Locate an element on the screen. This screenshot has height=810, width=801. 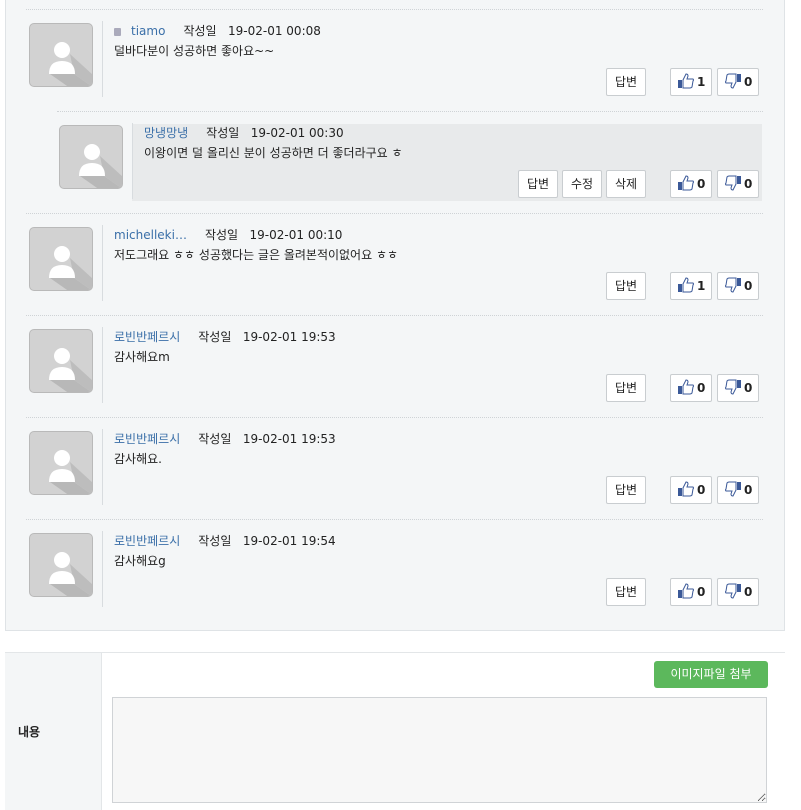
comment-textarea is located at coordinates (439, 750).